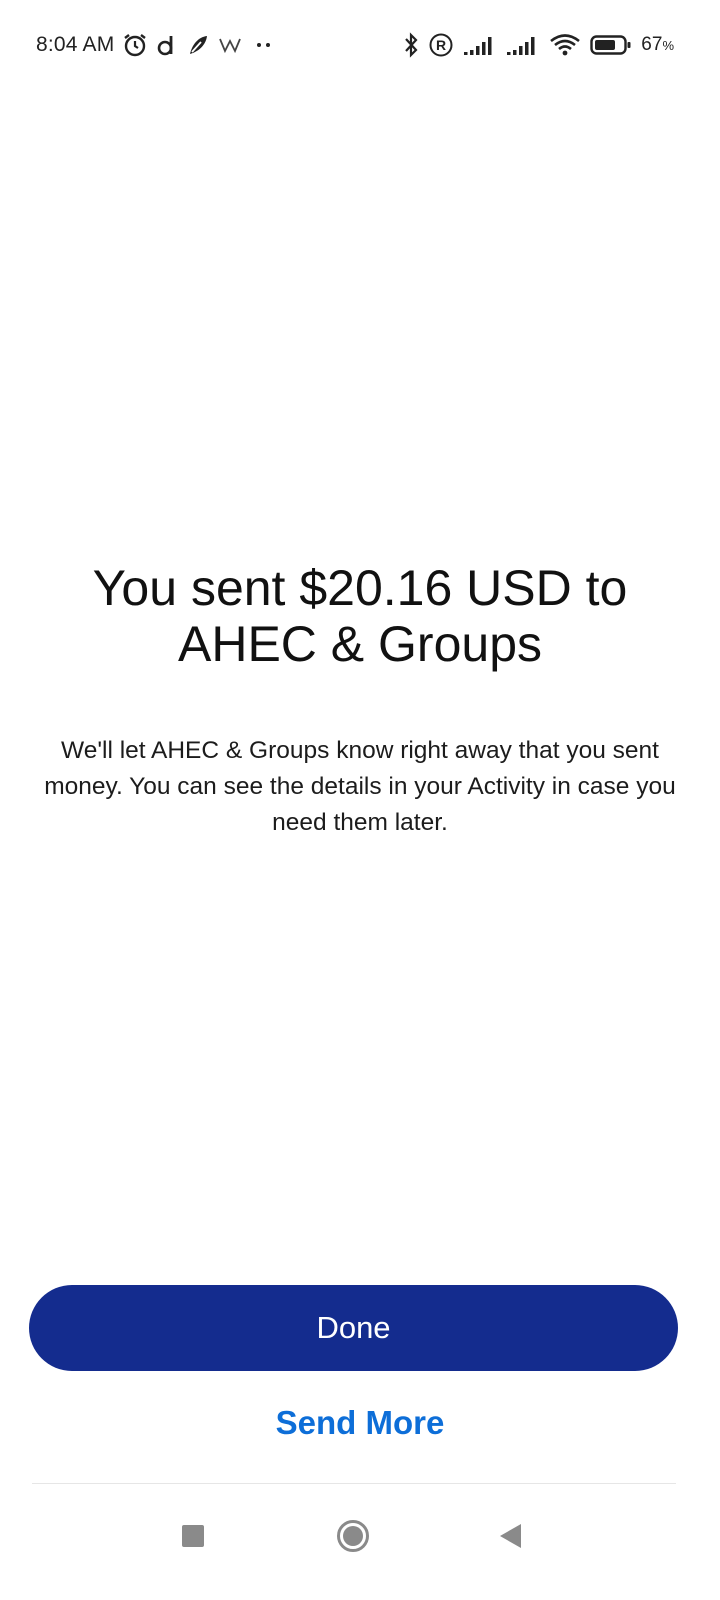 Image resolution: width=720 pixels, height=1600 pixels. Describe the element at coordinates (167, 45) in the screenshot. I see `d-app-icon` at that location.